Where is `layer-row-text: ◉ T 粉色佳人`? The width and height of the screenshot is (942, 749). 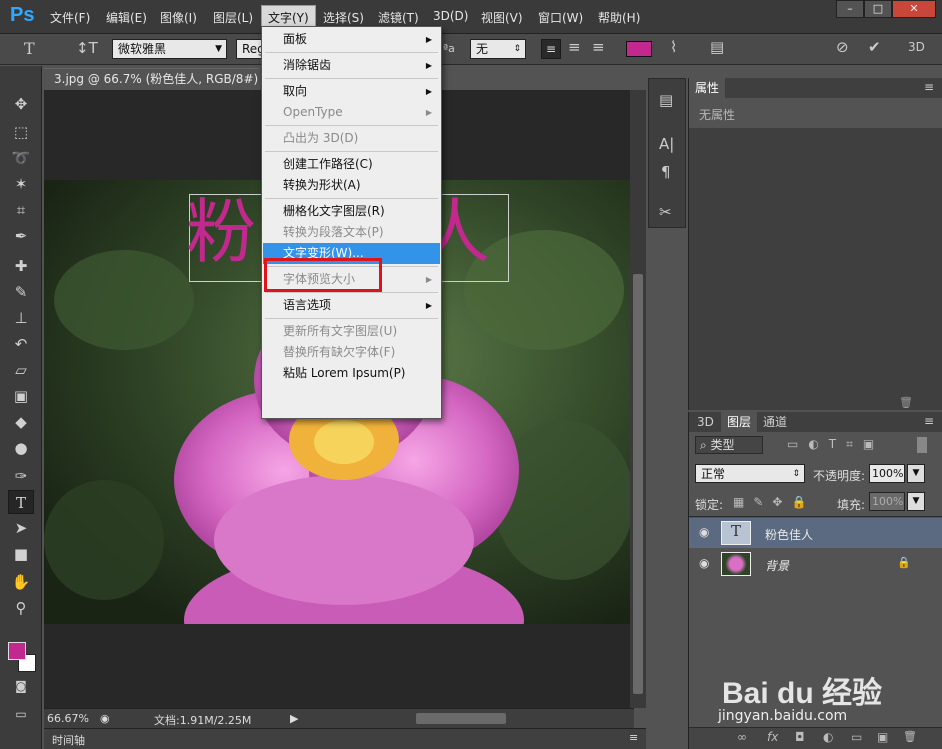 layer-row-text: ◉ T 粉色佳人 is located at coordinates (815, 533).